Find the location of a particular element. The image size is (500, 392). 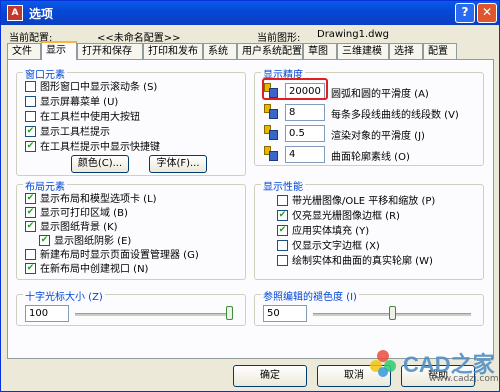

contour-lines-input: 4 is located at coordinates (305, 154).